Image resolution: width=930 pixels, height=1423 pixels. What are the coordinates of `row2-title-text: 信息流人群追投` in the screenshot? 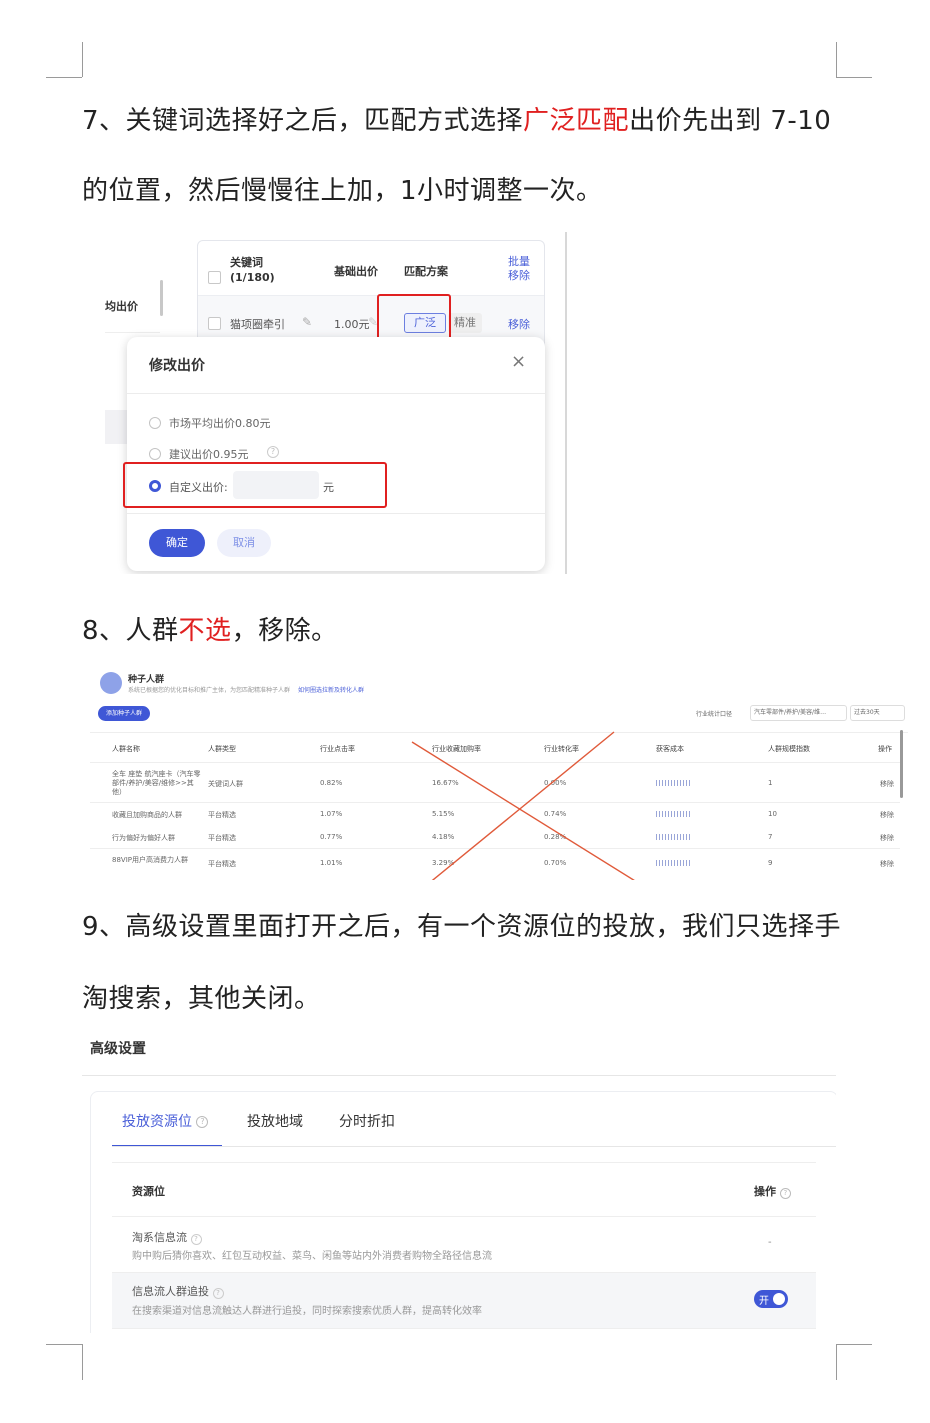 It's located at (170, 1291).